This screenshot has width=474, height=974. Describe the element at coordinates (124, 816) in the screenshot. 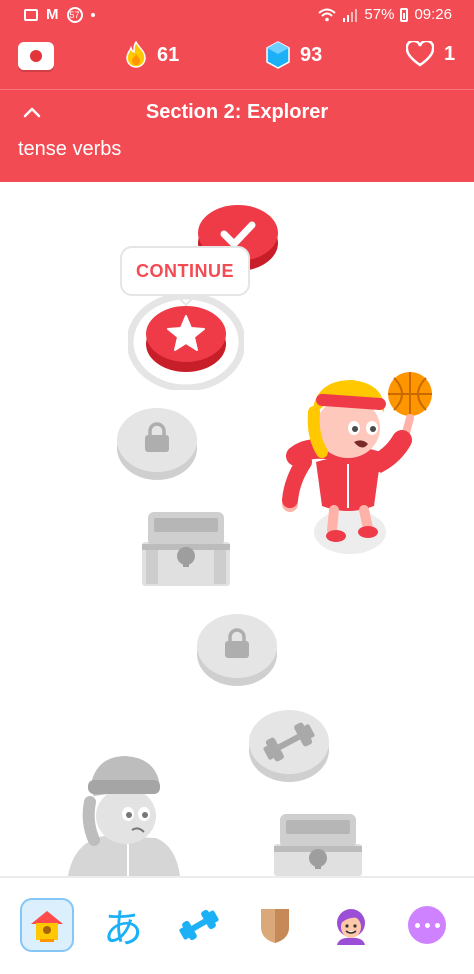

I see `locked-character-illustration` at that location.